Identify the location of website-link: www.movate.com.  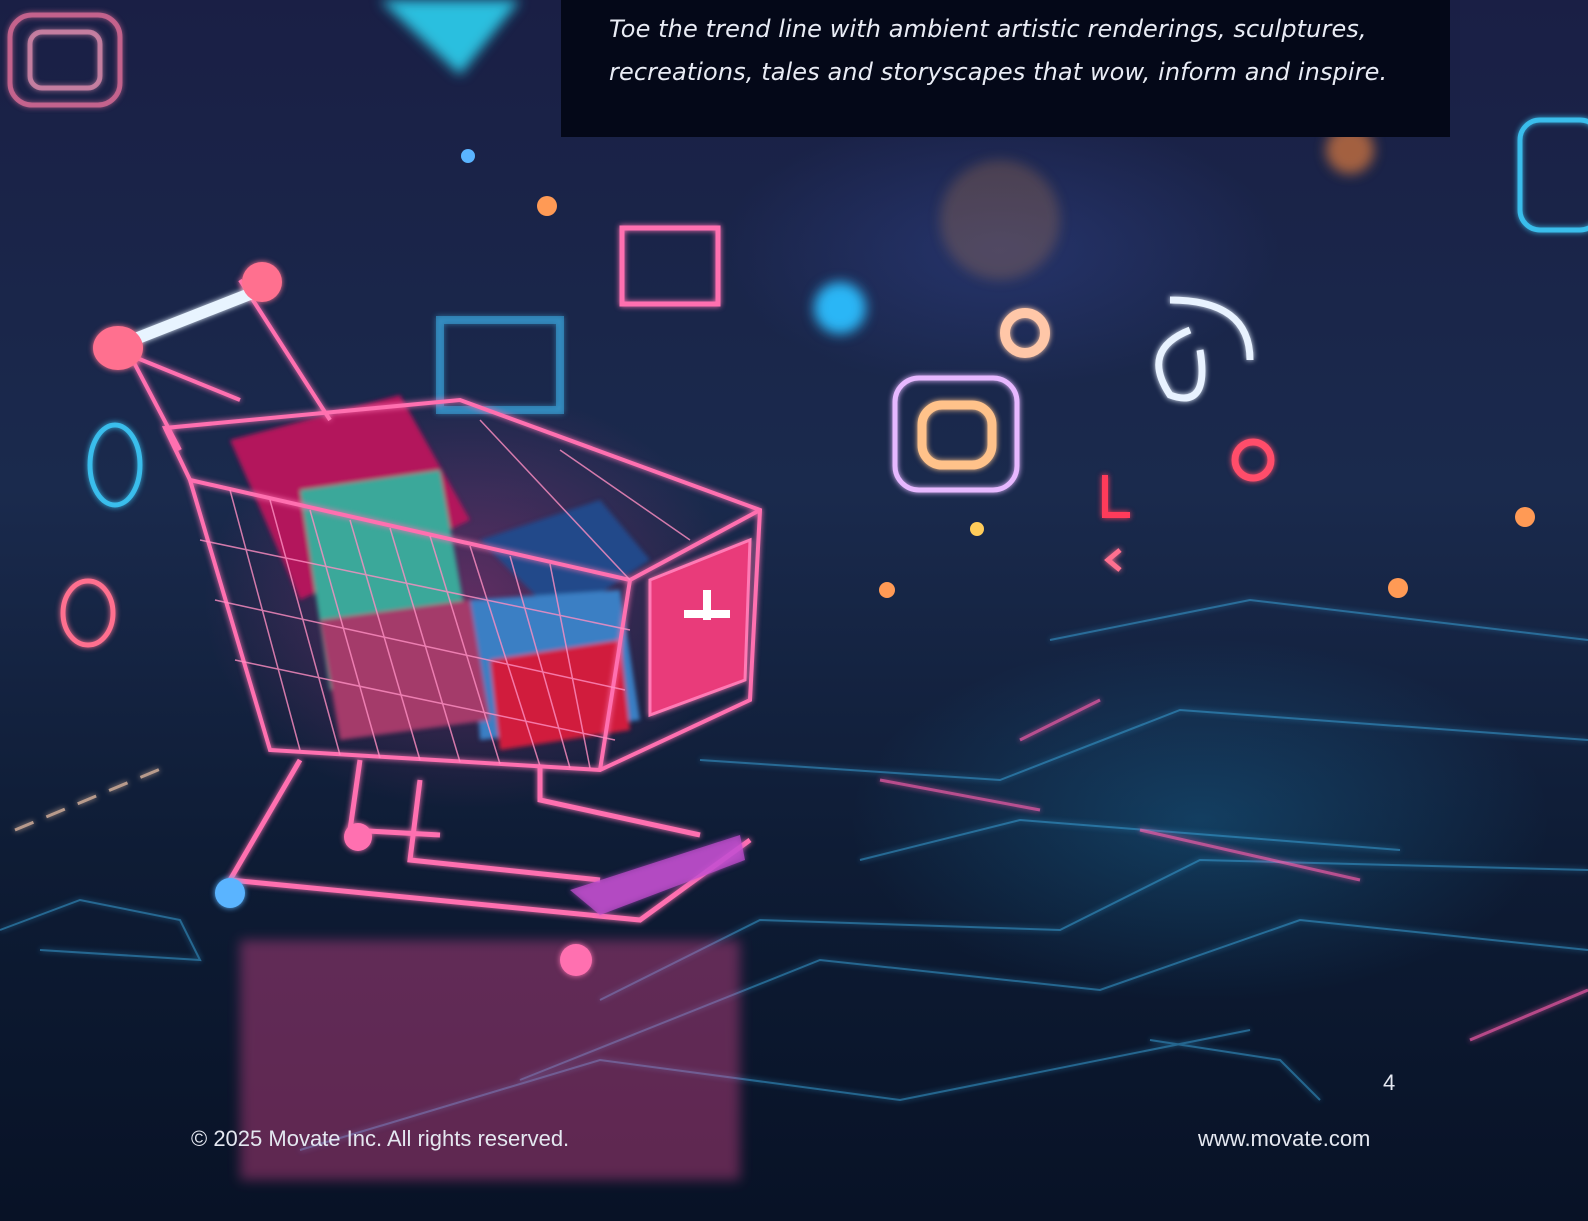
(1284, 1139).